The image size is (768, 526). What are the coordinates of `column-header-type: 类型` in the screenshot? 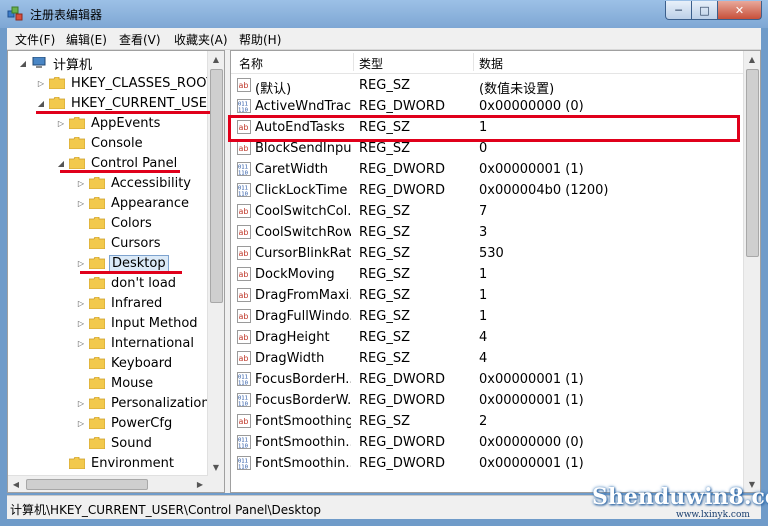 It's located at (371, 63).